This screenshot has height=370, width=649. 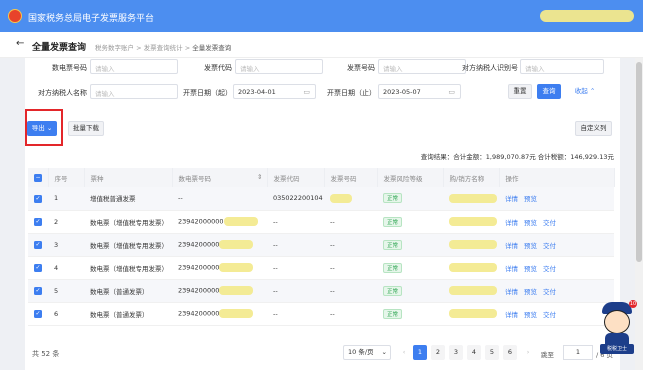 What do you see at coordinates (66, 314) in the screenshot?
I see `cell-no: 6` at bounding box center [66, 314].